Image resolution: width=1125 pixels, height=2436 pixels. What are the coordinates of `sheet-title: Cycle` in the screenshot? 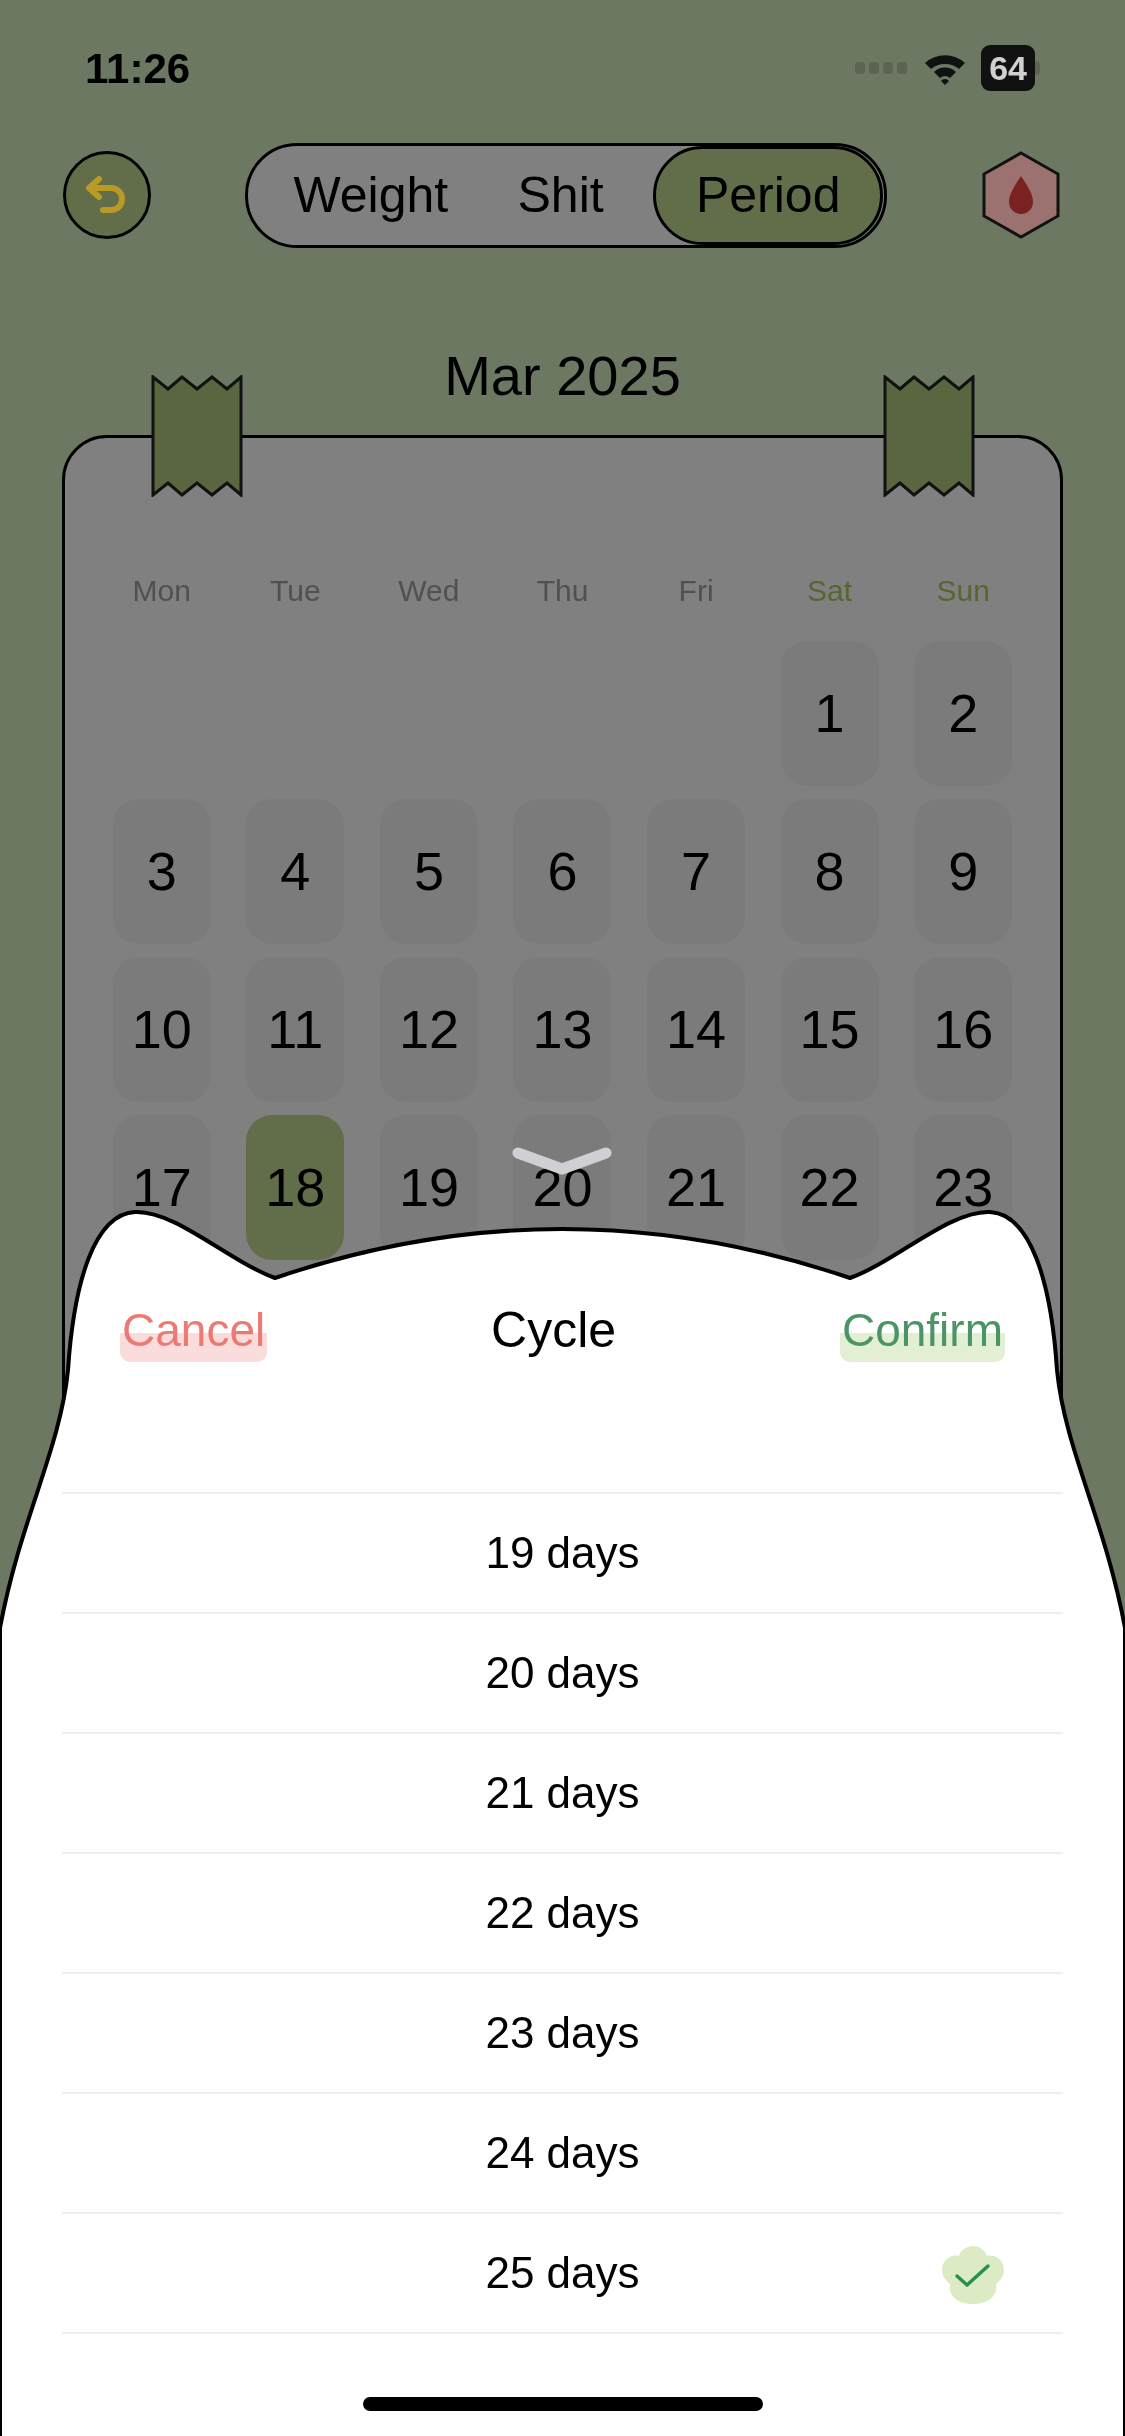 It's located at (554, 1330).